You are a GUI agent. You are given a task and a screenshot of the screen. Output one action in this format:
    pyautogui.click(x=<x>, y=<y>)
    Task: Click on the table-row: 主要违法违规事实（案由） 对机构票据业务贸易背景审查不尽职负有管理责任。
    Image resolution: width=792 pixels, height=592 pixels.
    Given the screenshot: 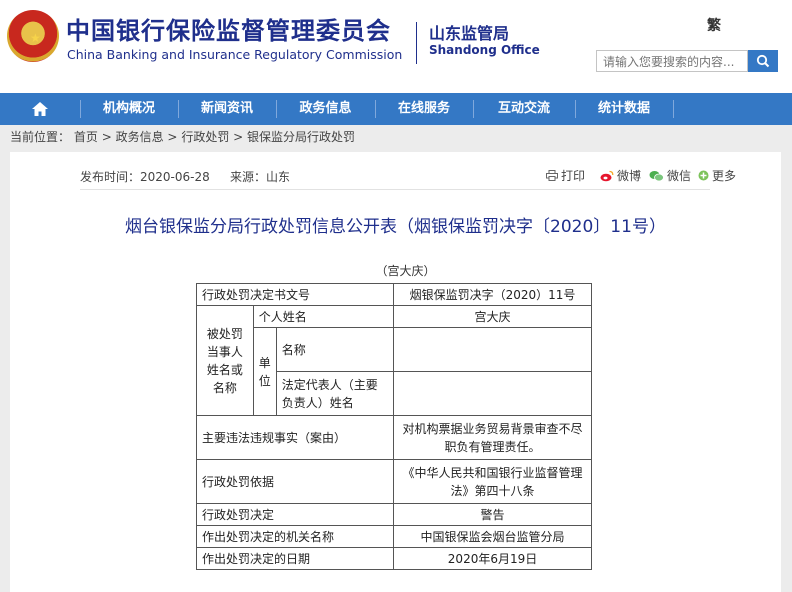 What is the action you would take?
    pyautogui.click(x=393, y=437)
    